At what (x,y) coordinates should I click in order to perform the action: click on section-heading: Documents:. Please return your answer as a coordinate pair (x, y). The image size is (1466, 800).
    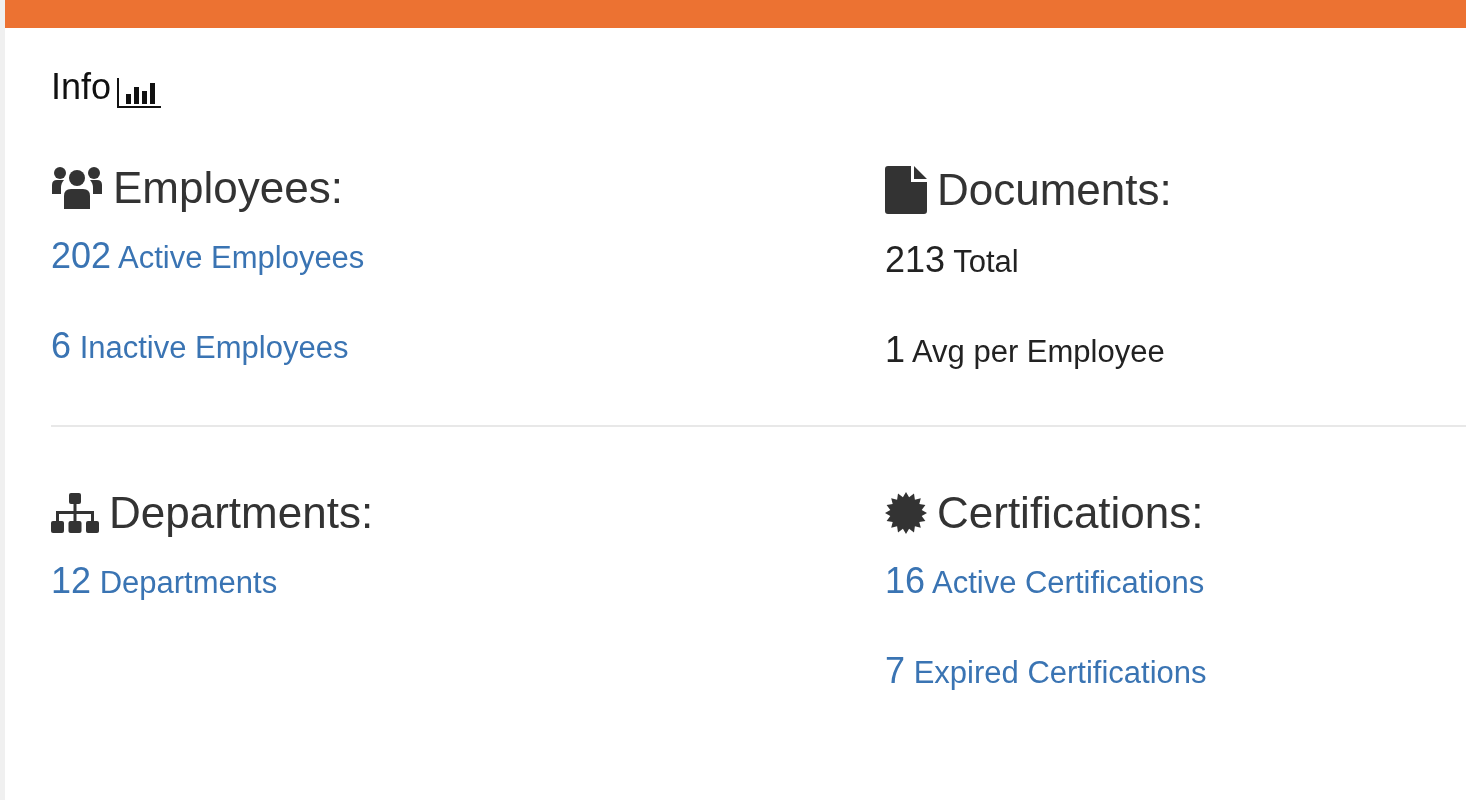
    Looking at the image, I should click on (1054, 190).